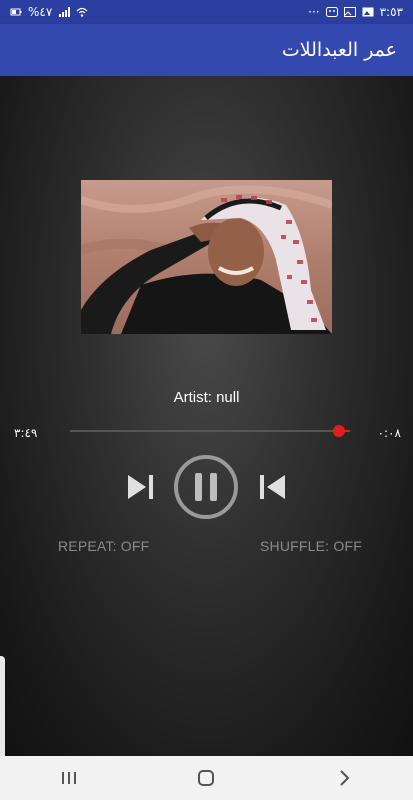  I want to click on navigation-bar, so click(206, 778).